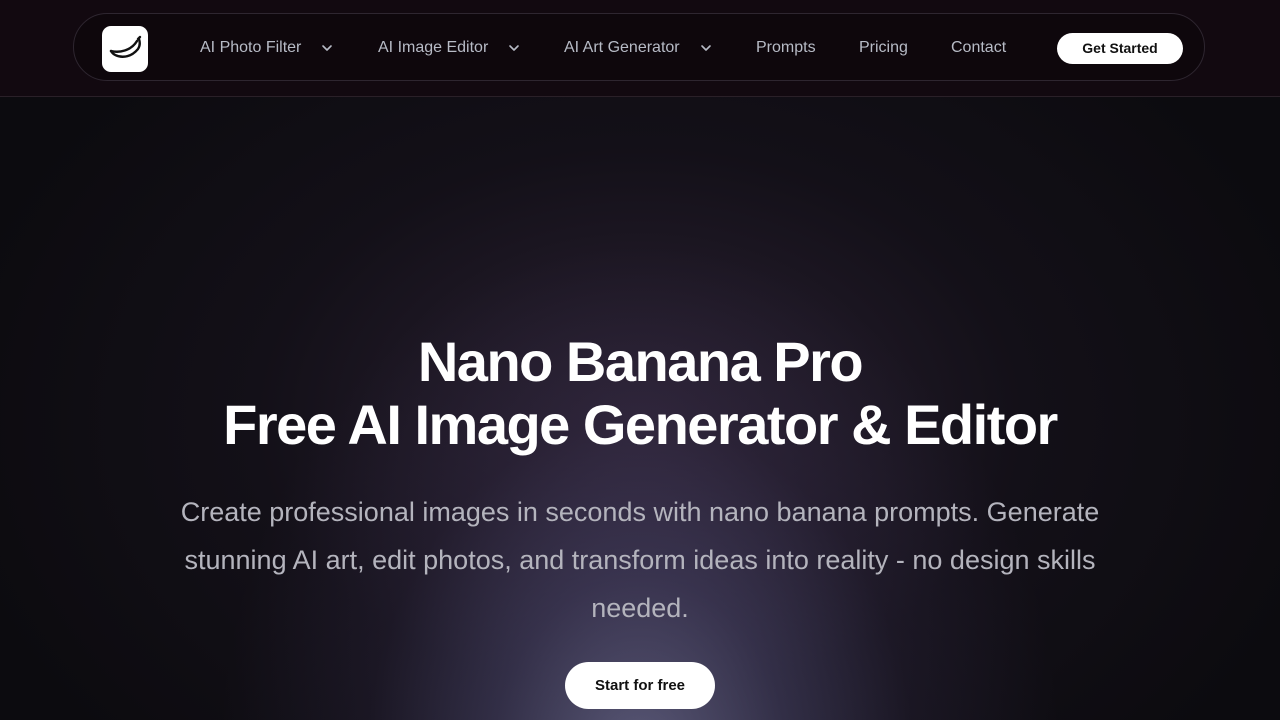 This screenshot has height=720, width=1280. Describe the element at coordinates (978, 48) in the screenshot. I see `nav-item-contact: Contact` at that location.